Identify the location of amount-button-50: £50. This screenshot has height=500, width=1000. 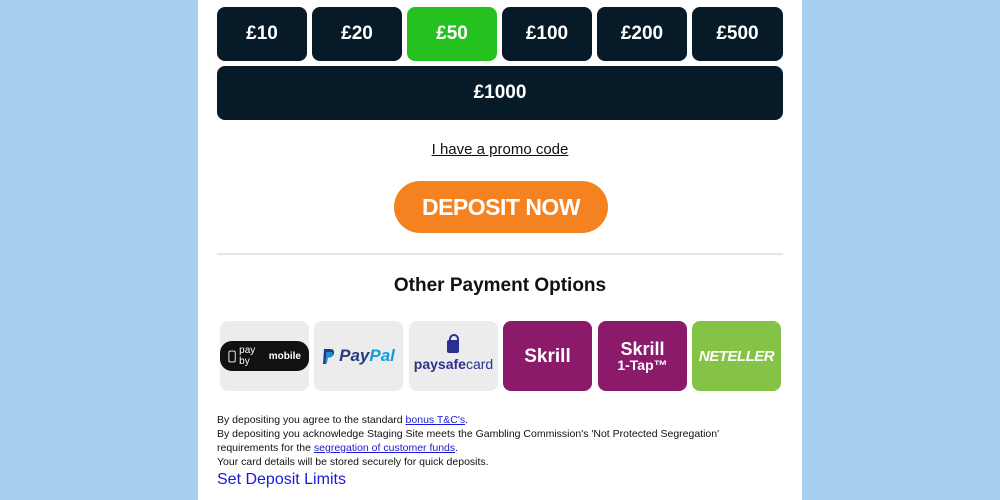
(452, 34).